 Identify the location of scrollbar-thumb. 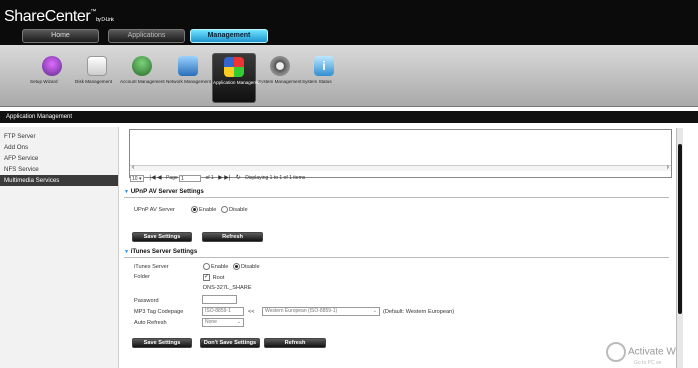
(680, 229).